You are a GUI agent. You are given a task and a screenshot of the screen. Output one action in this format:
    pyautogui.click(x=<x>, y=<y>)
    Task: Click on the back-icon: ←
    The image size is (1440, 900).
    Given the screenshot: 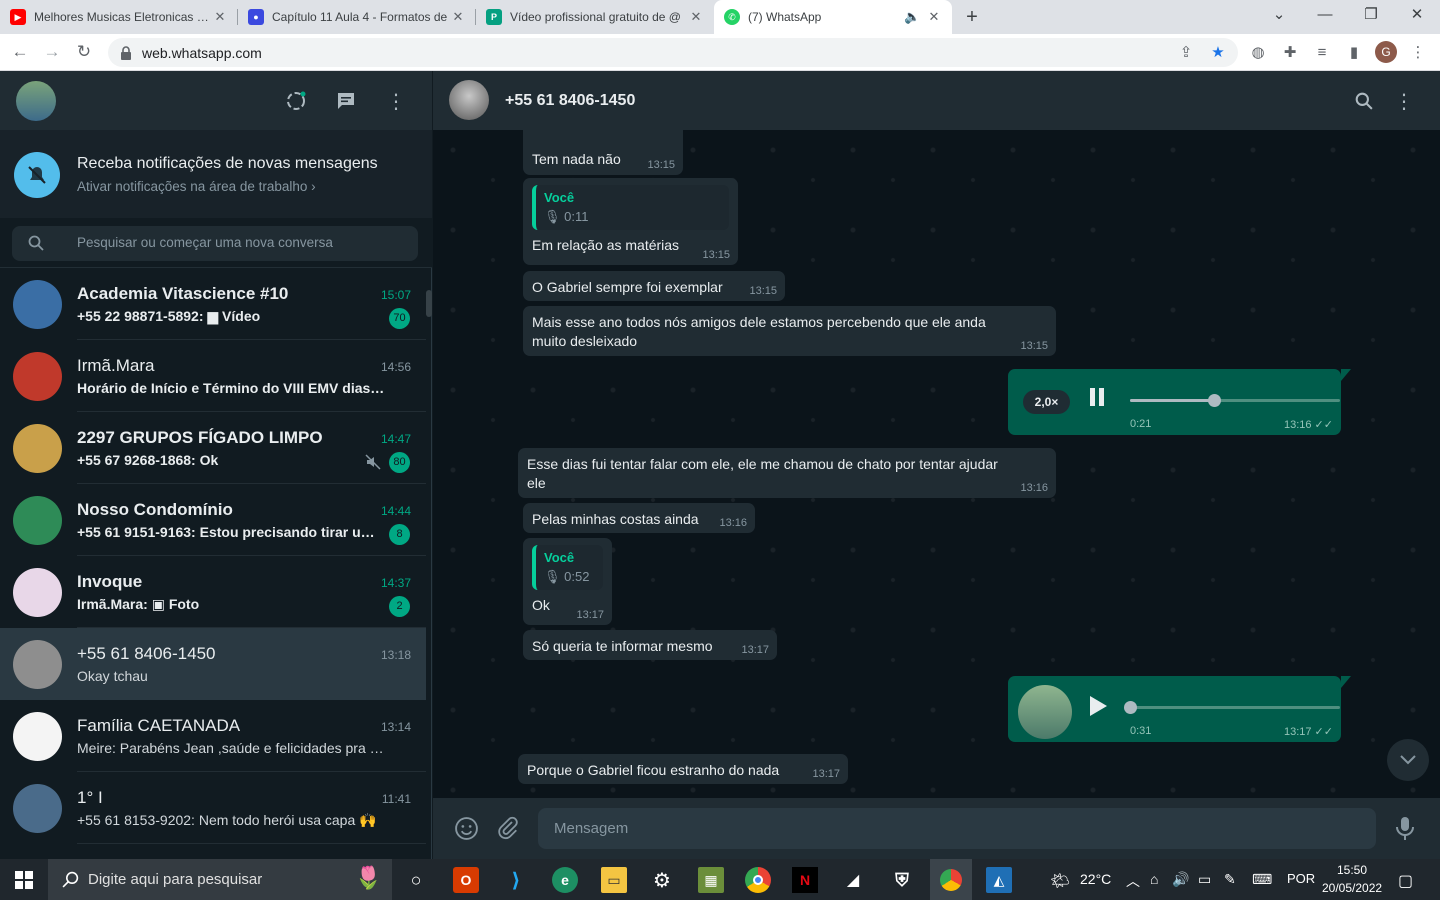 What is the action you would take?
    pyautogui.click(x=20, y=52)
    